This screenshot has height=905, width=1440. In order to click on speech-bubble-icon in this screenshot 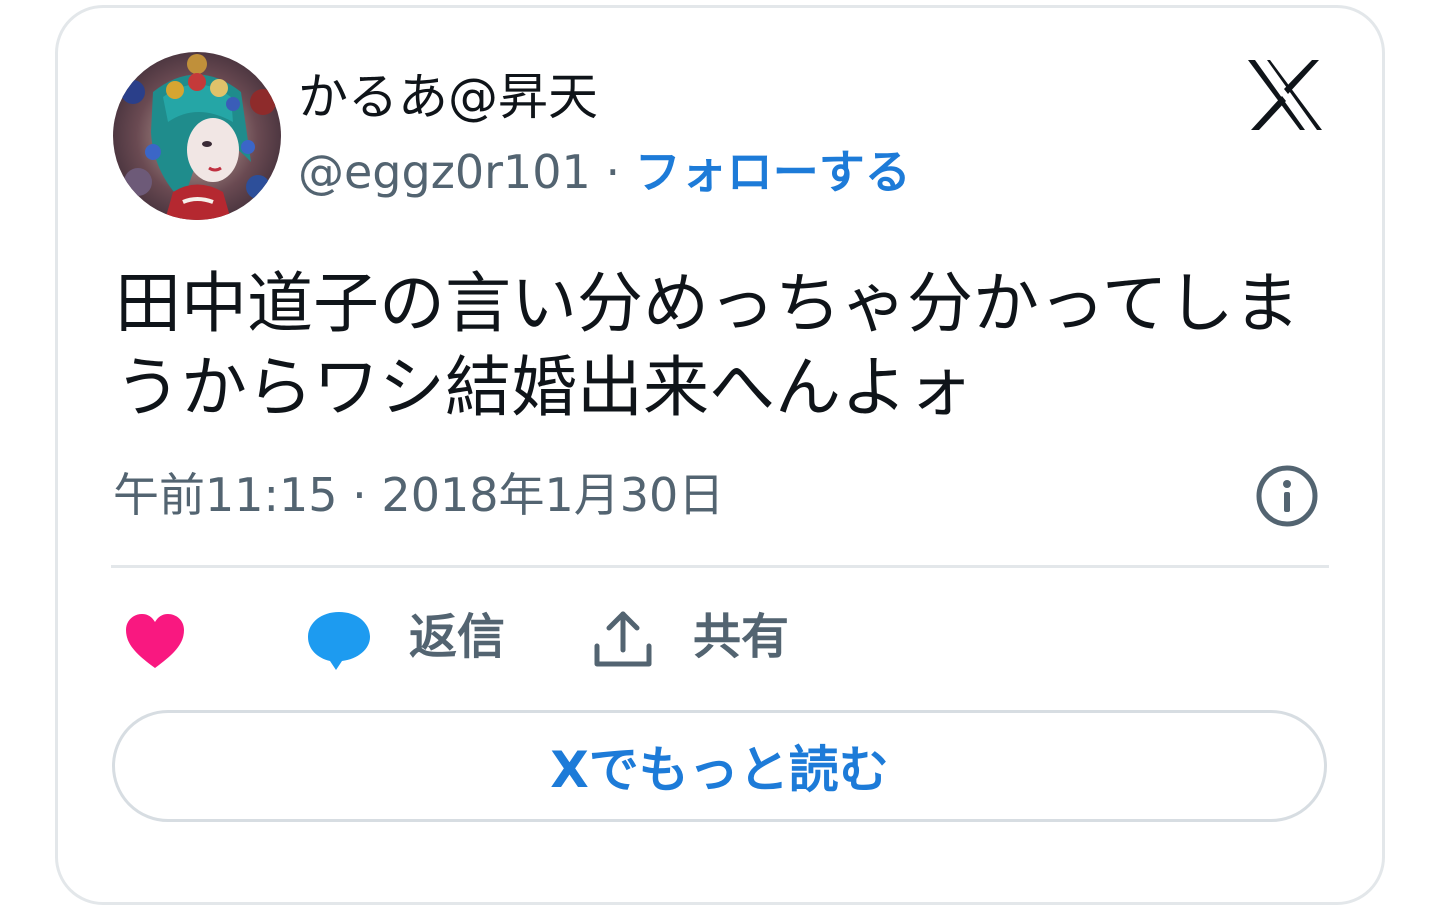, I will do `click(339, 641)`.